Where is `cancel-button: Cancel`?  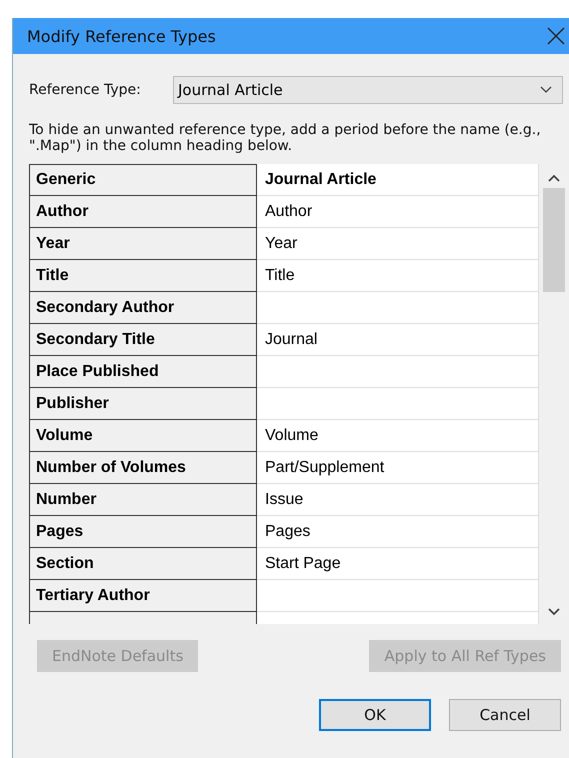
cancel-button: Cancel is located at coordinates (505, 715).